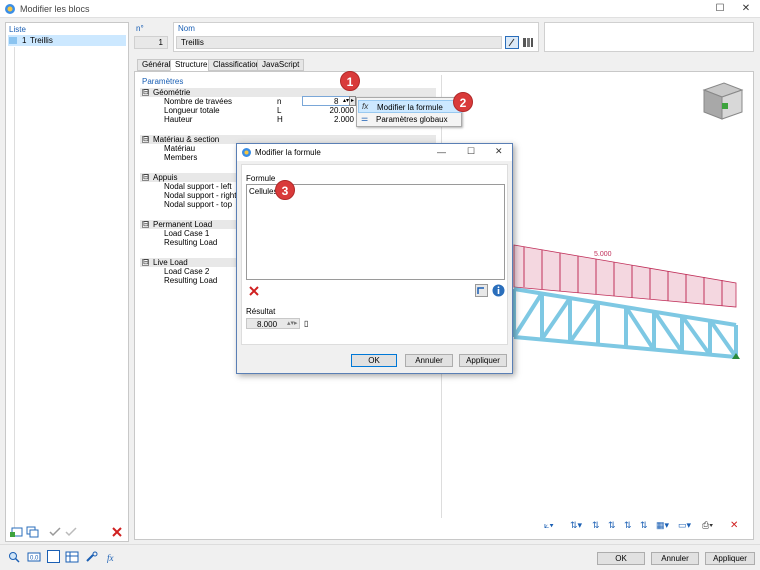  Describe the element at coordinates (92, 557) in the screenshot. I see `tools-icon` at that location.